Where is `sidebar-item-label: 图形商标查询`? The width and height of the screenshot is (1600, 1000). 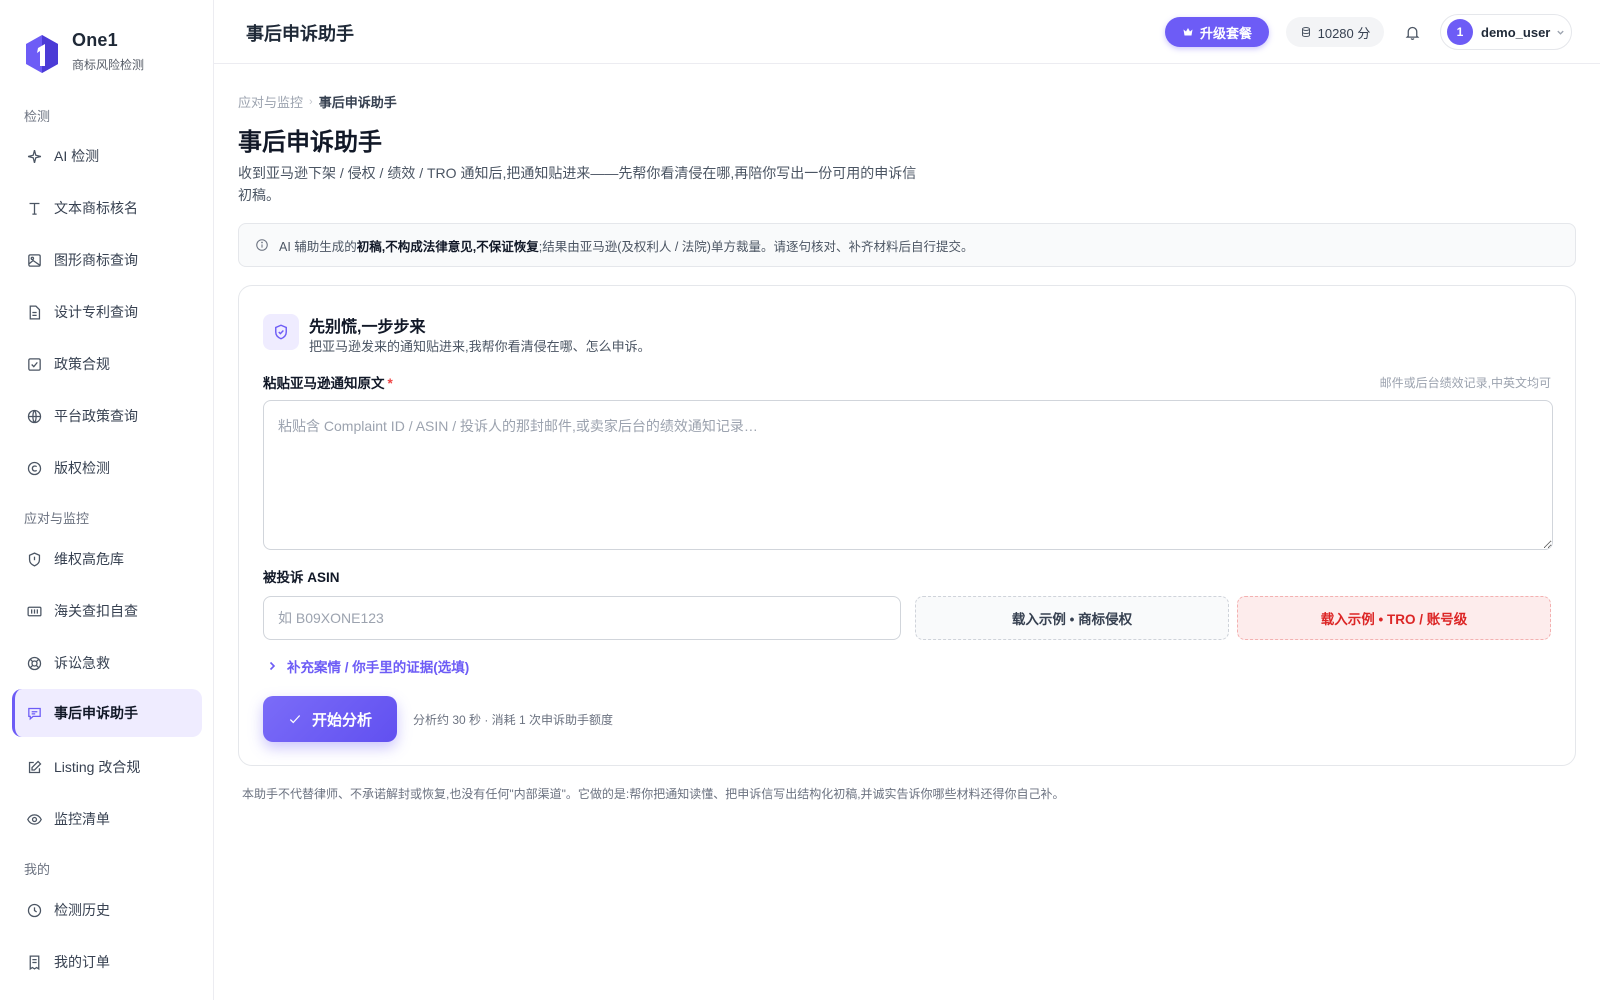 sidebar-item-label: 图形商标查询 is located at coordinates (96, 260).